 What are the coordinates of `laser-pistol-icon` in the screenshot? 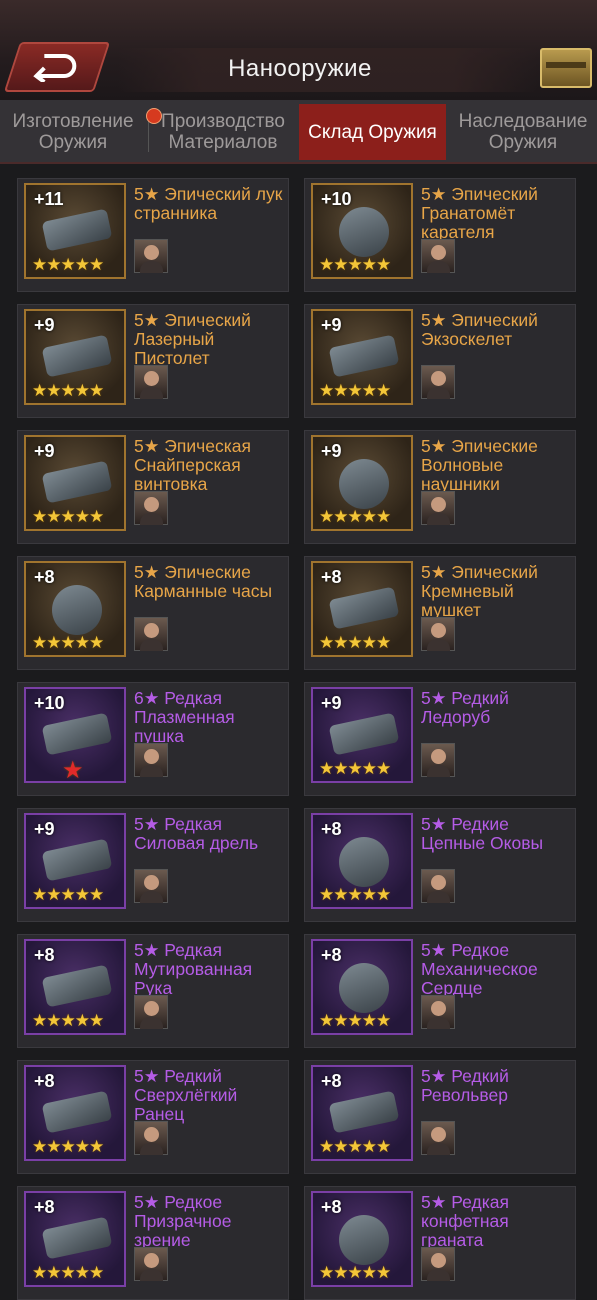 It's located at (77, 356).